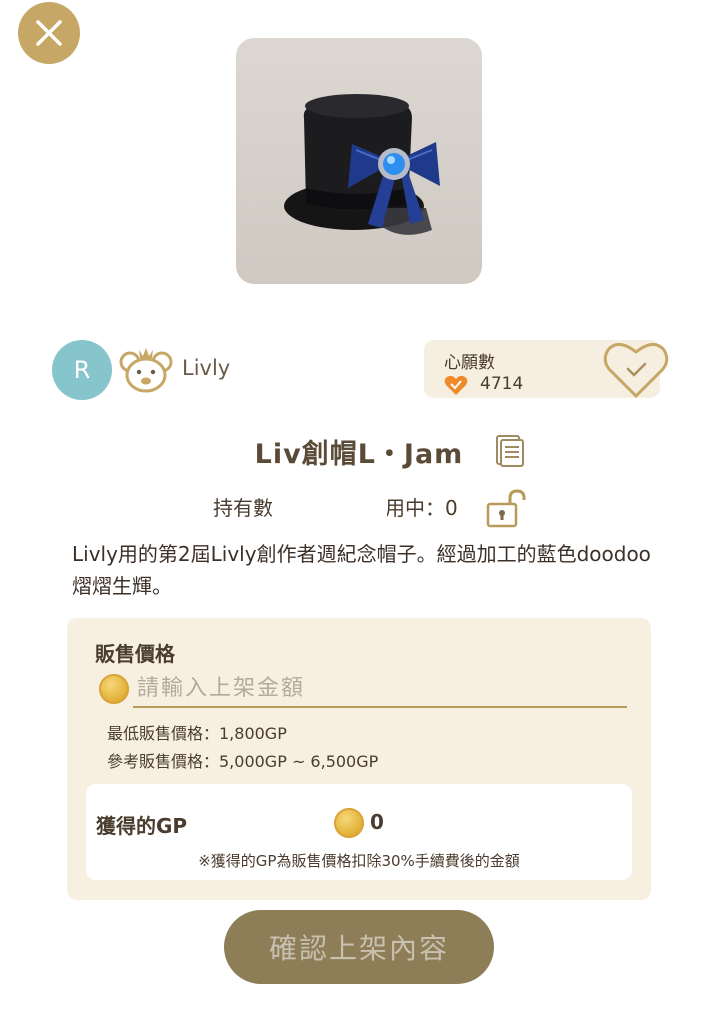  What do you see at coordinates (502, 384) in the screenshot?
I see `wishlist-count: 4714` at bounding box center [502, 384].